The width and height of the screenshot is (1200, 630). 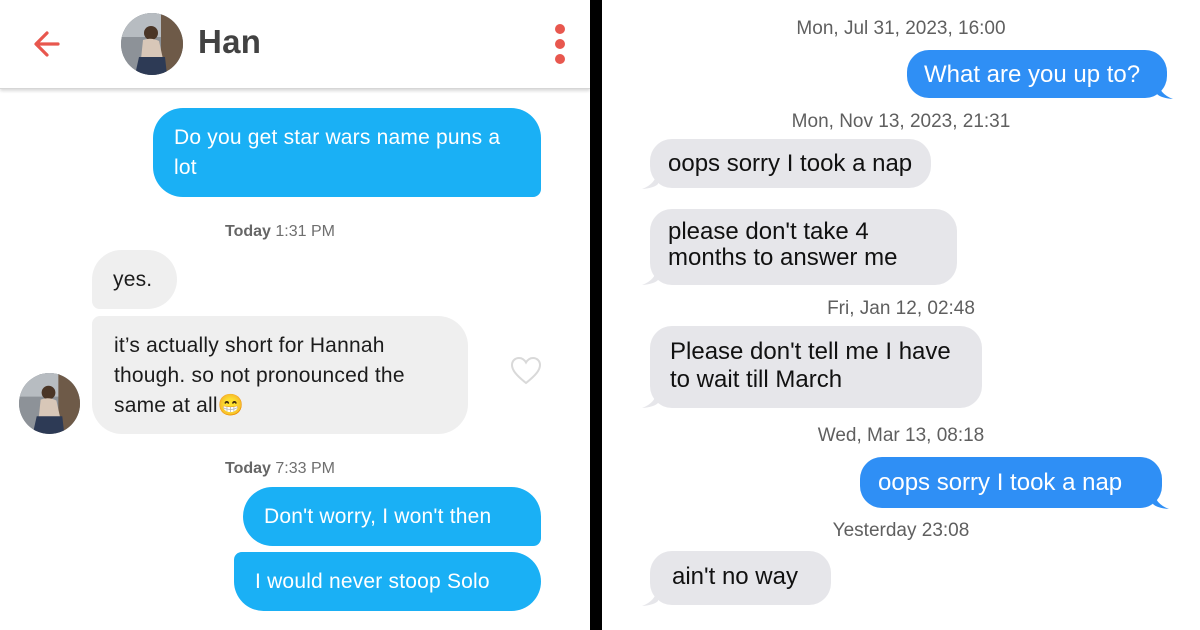 I want to click on timestamp: Mon, Nov 13, 2023, 21:31, so click(x=901, y=121).